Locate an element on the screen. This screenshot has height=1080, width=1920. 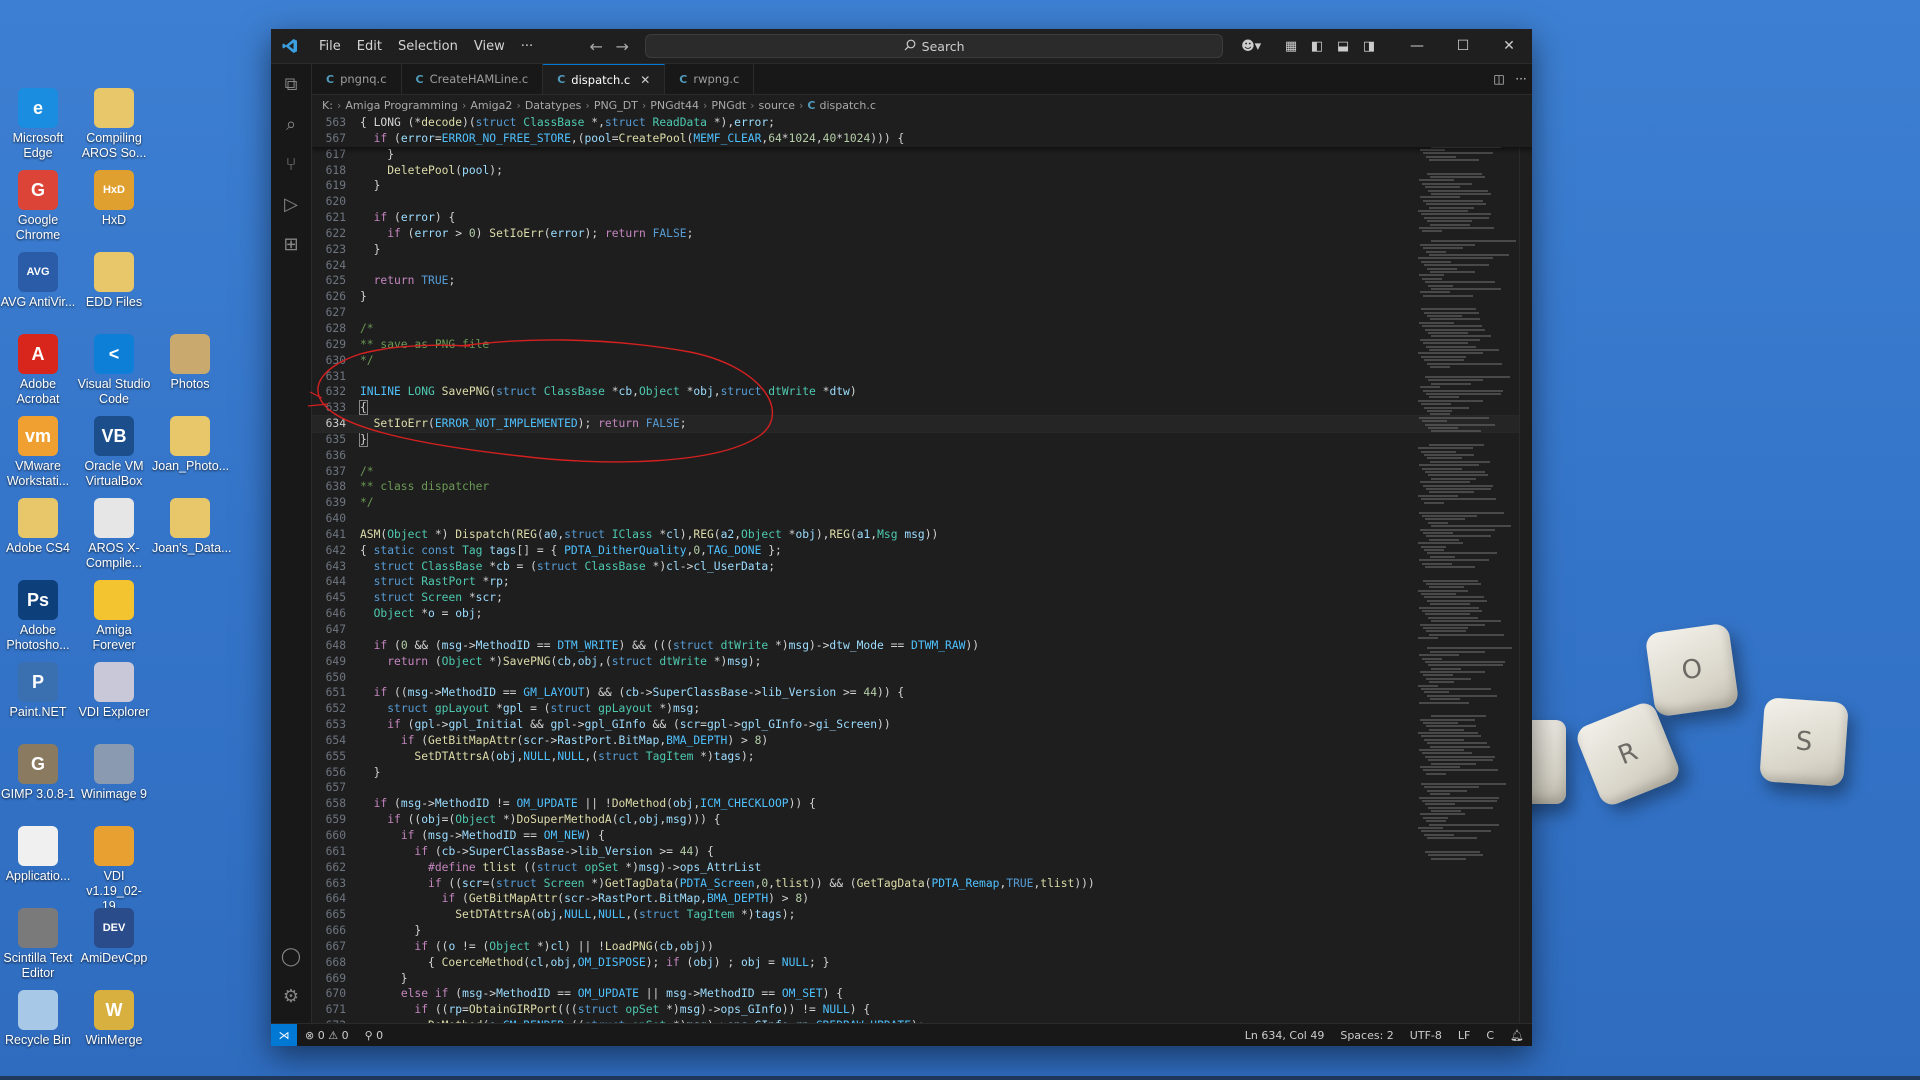
breadcrumb-item: Datatypes is located at coordinates (553, 105).